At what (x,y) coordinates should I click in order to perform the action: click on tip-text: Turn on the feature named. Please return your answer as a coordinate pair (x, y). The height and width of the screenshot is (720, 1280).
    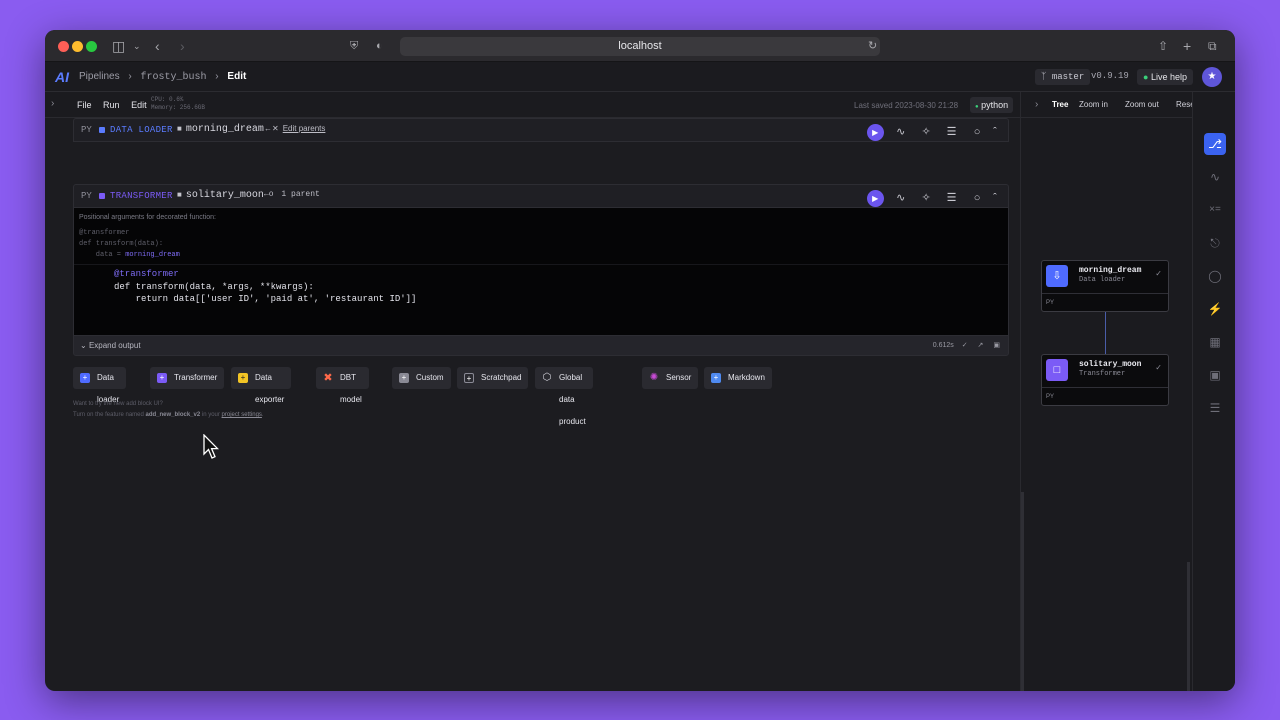
    Looking at the image, I should click on (109, 415).